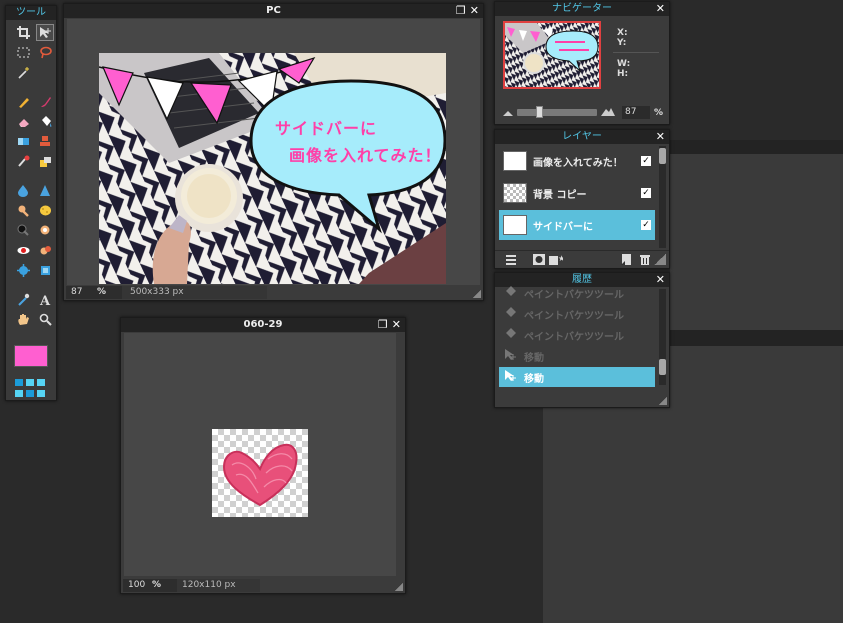  Describe the element at coordinates (263, 325) in the screenshot. I see `document-title: 060-29 ❐ ✕` at that location.